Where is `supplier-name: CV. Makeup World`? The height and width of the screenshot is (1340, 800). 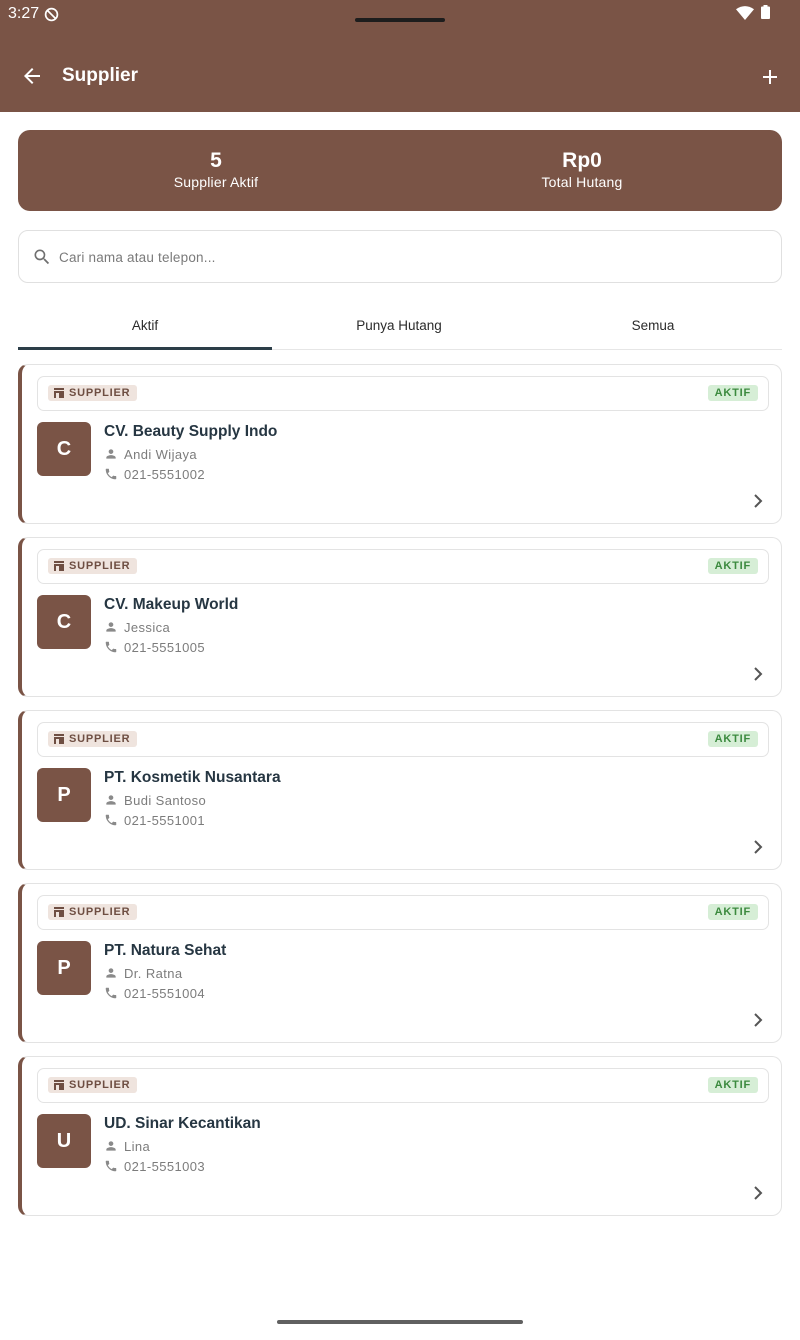
supplier-name: CV. Makeup World is located at coordinates (171, 604).